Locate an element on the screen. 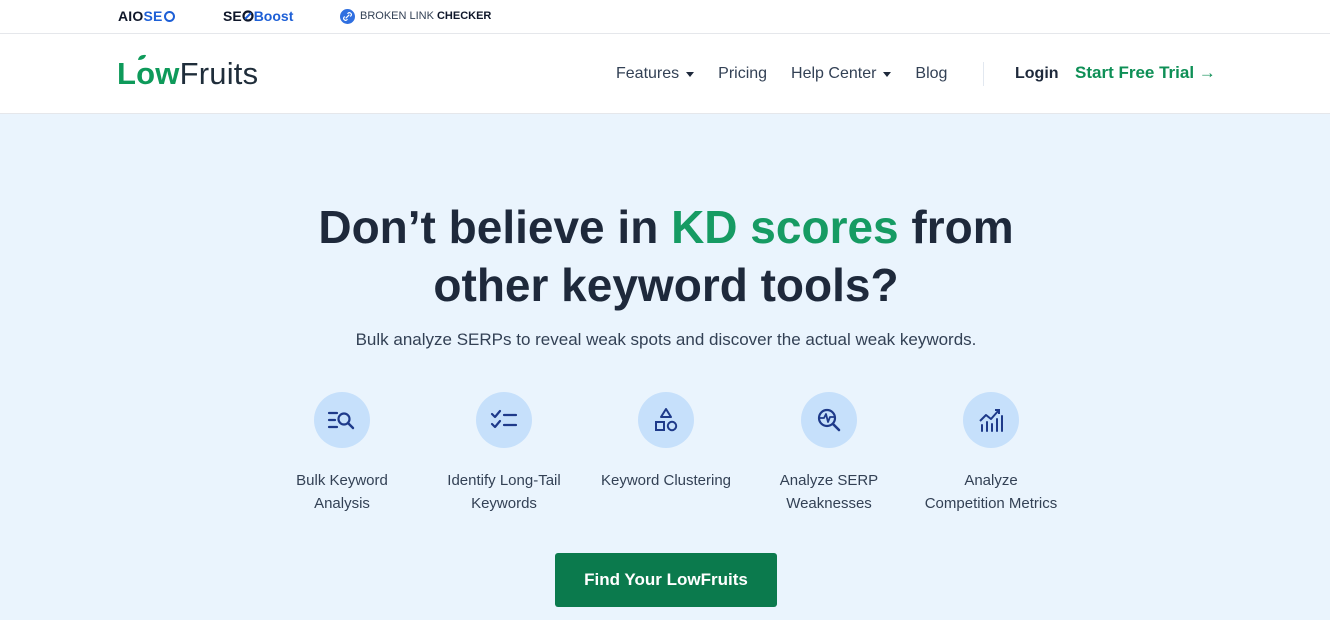 This screenshot has height=620, width=1330. lowfruits-logo: LowFruits is located at coordinates (187, 74).